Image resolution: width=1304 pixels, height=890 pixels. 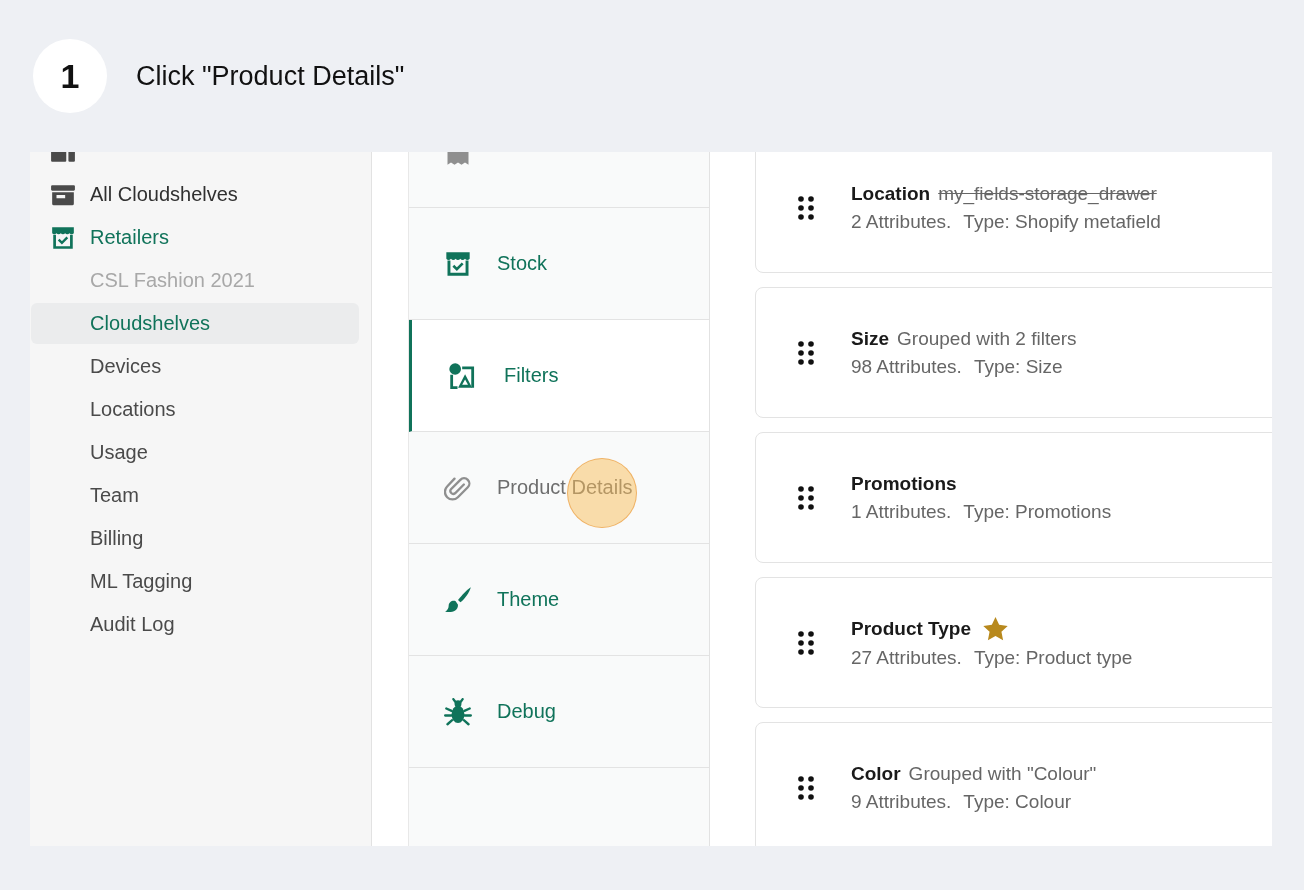 What do you see at coordinates (559, 600) in the screenshot?
I see `settings-tab: Theme` at bounding box center [559, 600].